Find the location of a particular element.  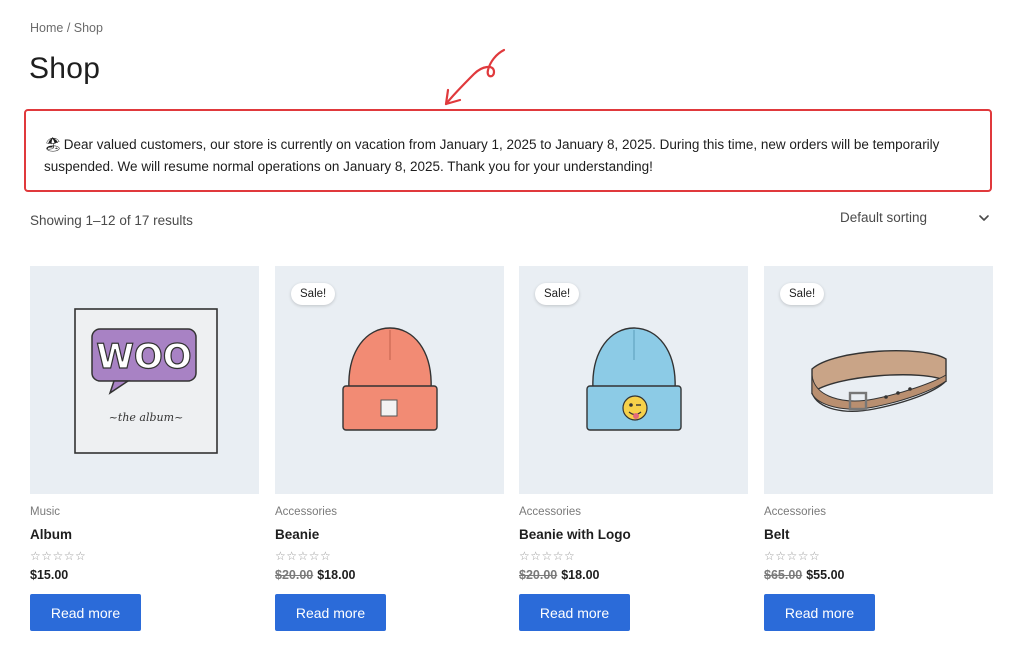

product-image: WOO ~the album~ is located at coordinates (144, 380).